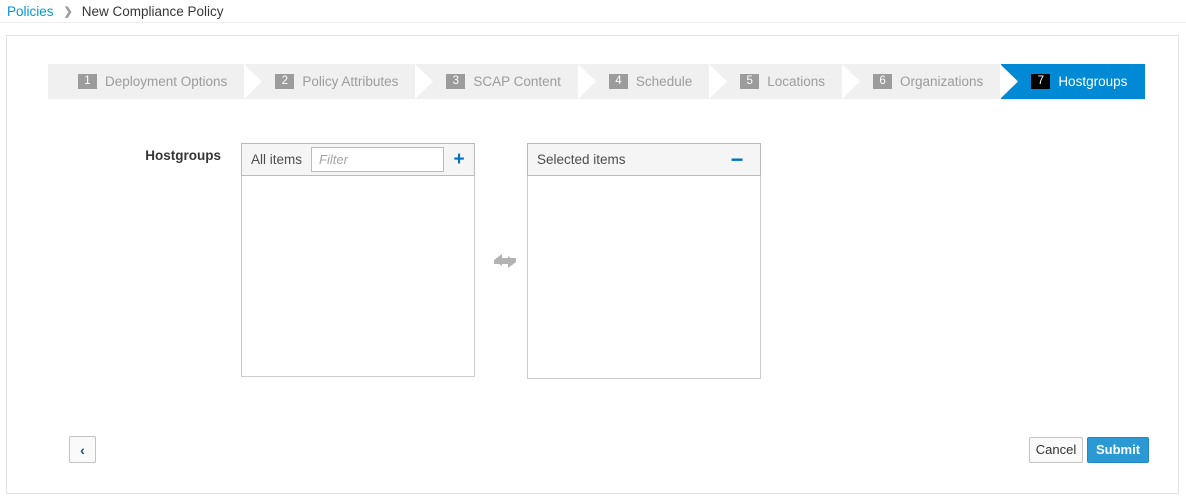  I want to click on all-items-list, so click(358, 276).